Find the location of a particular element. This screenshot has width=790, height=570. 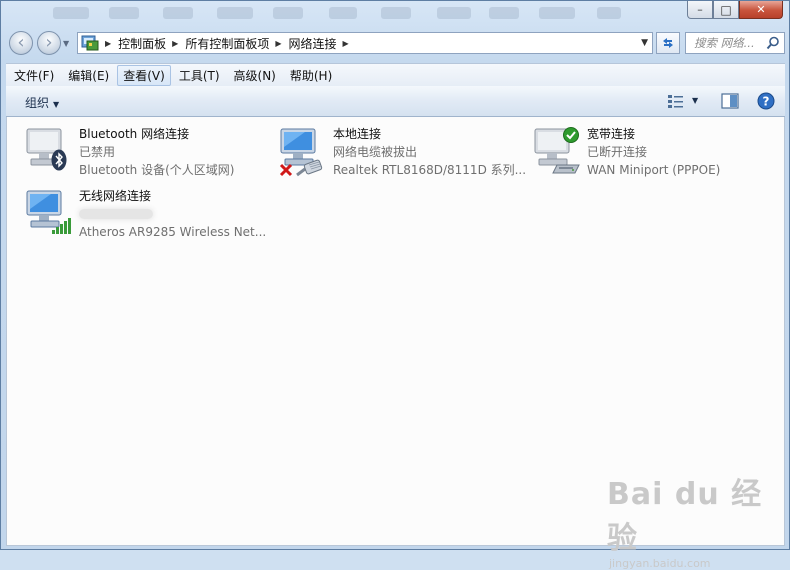

baidu-watermark: Bai du 经验 jingyan.baidu.com is located at coordinates (698, 519).